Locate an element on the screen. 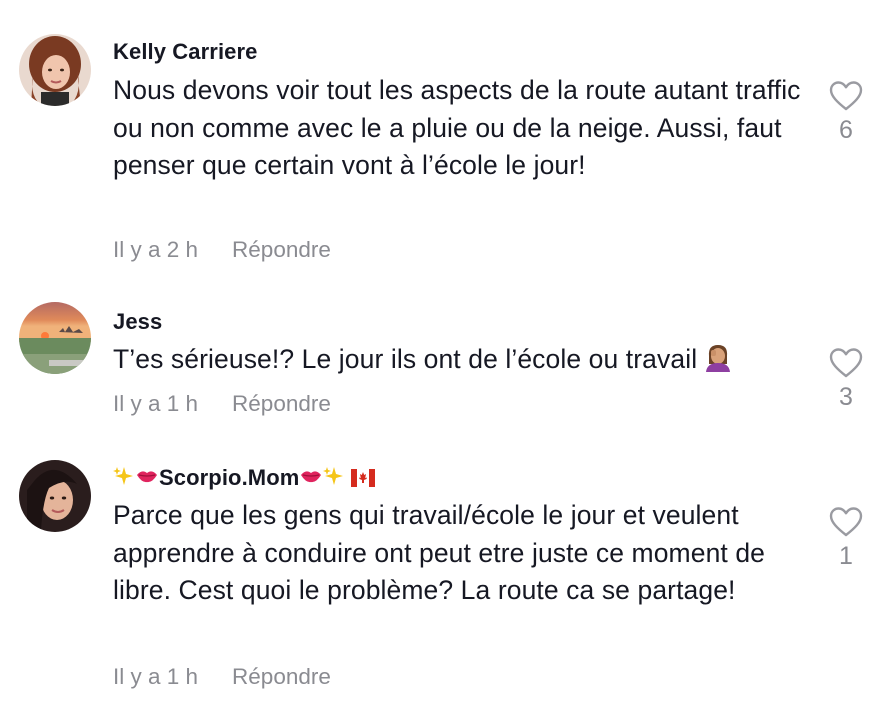 This screenshot has width=892, height=708. like-count: 3 is located at coordinates (846, 397).